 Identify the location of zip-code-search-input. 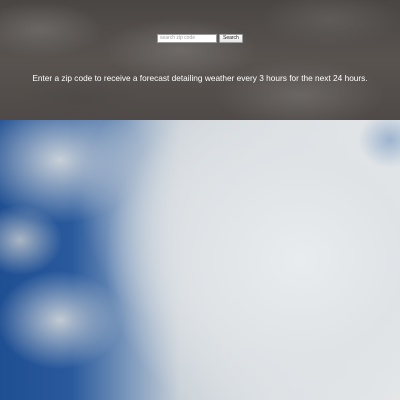
(187, 38).